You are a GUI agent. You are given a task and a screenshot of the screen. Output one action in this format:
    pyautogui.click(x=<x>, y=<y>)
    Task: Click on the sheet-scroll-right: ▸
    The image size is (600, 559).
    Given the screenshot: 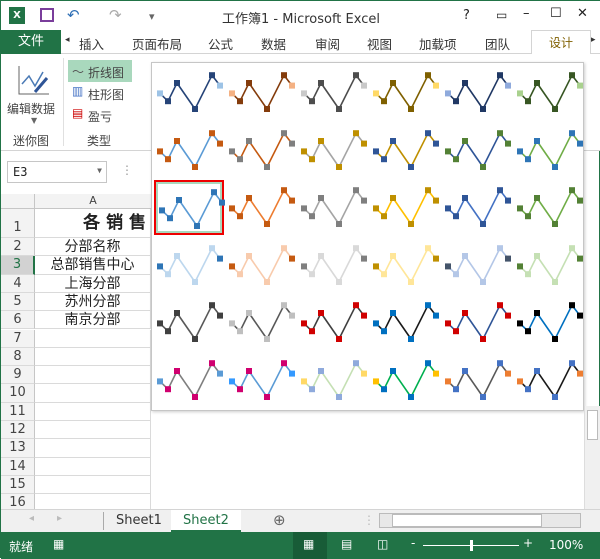 What is the action you would take?
    pyautogui.click(x=59, y=518)
    